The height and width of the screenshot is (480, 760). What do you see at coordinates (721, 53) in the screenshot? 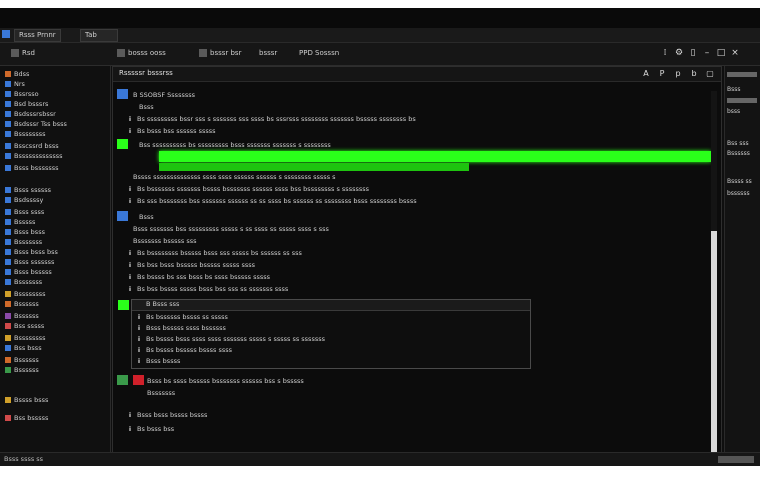
I see `maximize-icon: □` at bounding box center [721, 53].